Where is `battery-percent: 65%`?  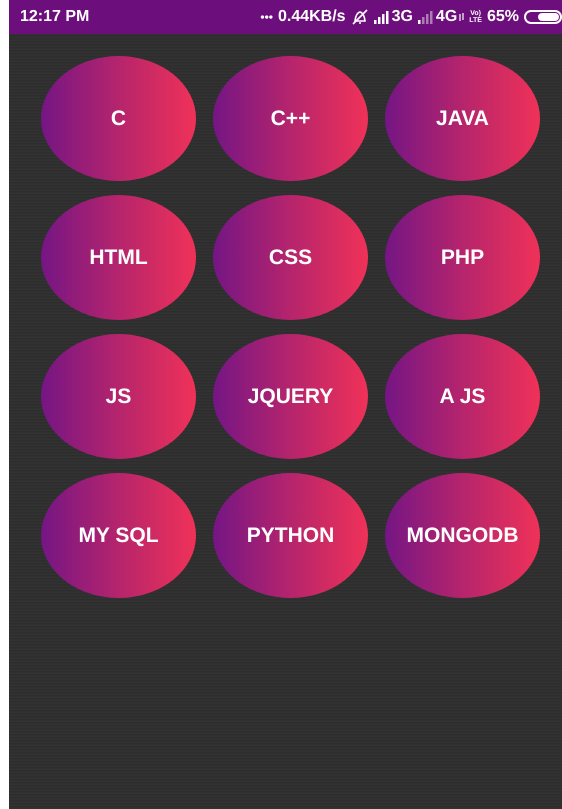
battery-percent: 65% is located at coordinates (502, 17).